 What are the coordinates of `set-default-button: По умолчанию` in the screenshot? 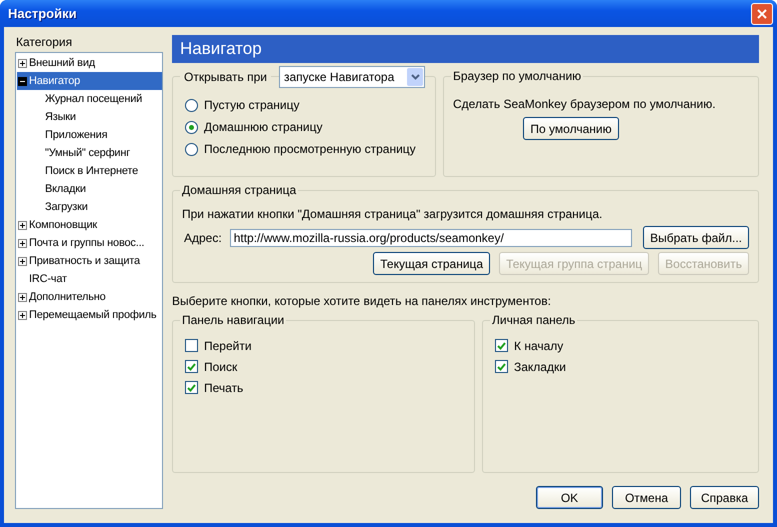 It's located at (571, 128).